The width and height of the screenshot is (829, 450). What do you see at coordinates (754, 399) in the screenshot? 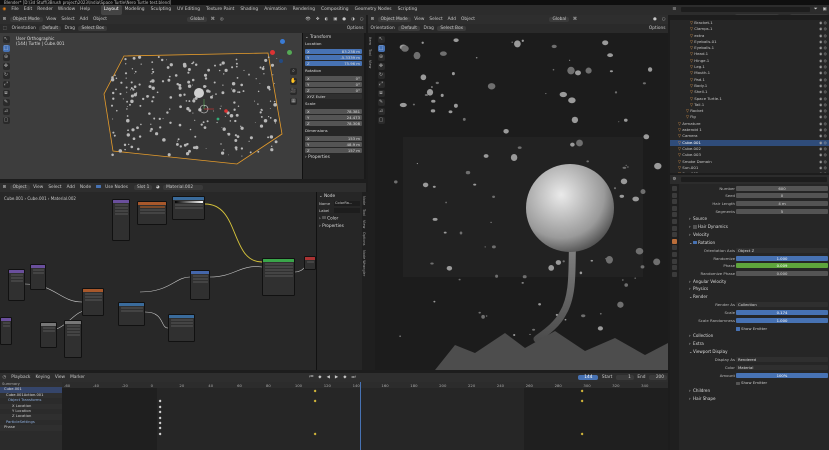
I see `section-hair-shape: Hair Shape` at bounding box center [754, 399].